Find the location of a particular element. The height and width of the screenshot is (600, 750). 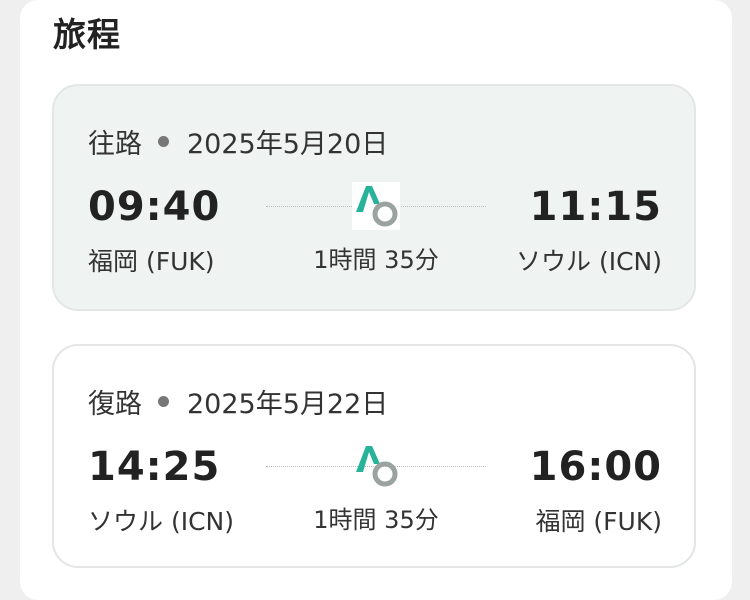

outbound-arrival-place: ソウル (ICN) is located at coordinates (589, 261).